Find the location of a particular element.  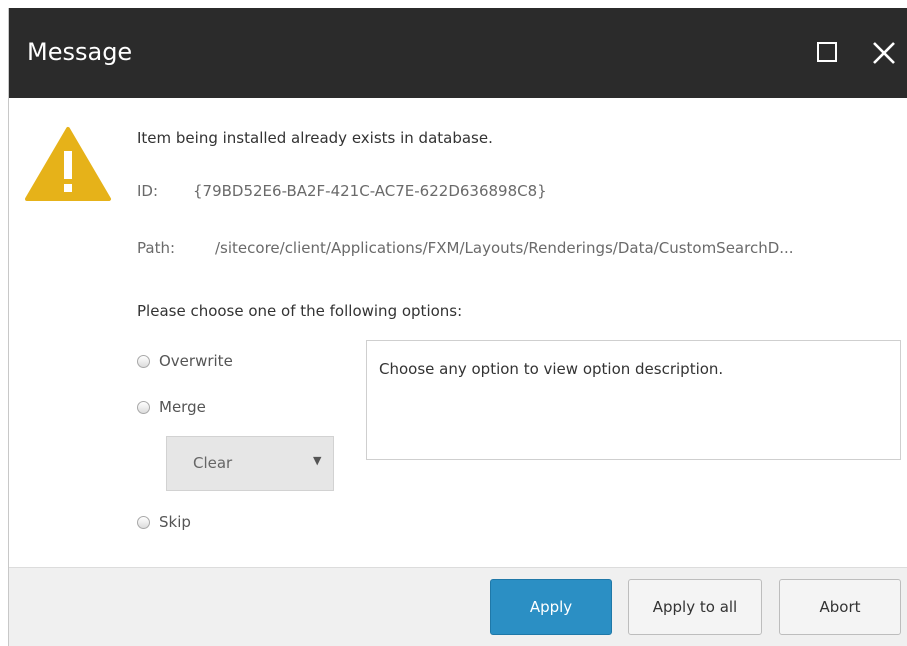

chevron-down-icon: ▼ is located at coordinates (317, 460).